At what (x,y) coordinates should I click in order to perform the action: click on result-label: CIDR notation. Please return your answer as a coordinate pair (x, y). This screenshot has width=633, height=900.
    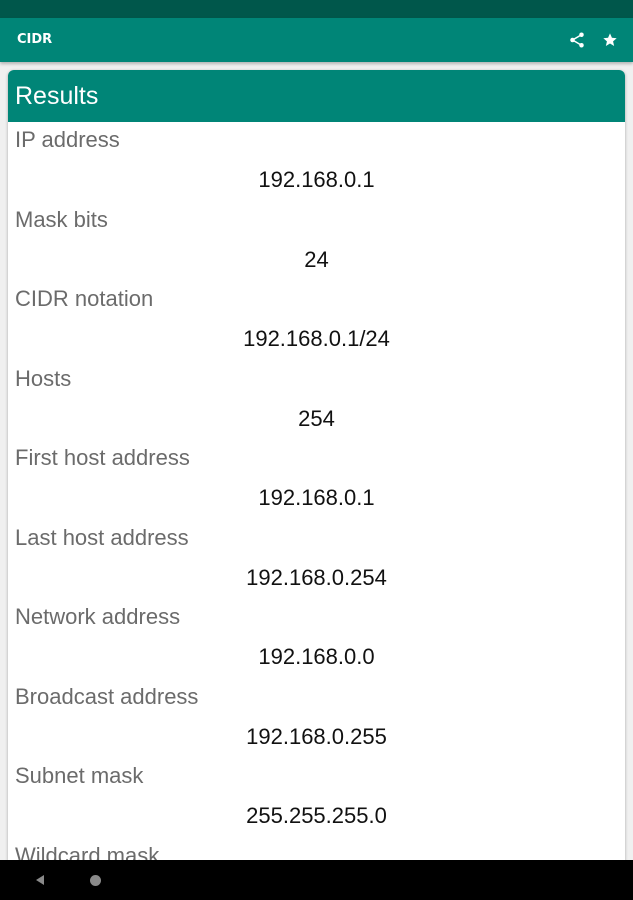
    Looking at the image, I should click on (84, 298).